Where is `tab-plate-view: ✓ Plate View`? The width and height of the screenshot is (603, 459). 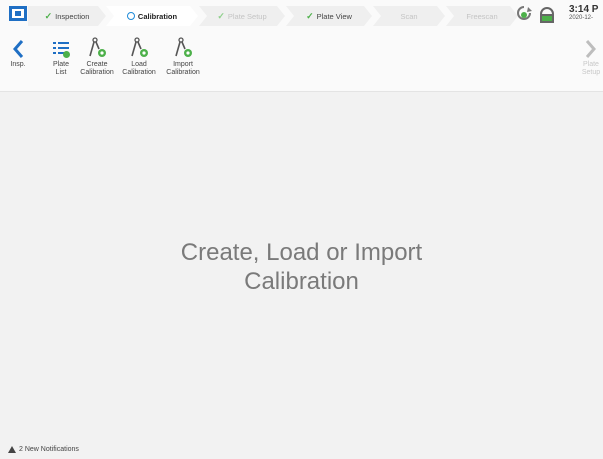
tab-plate-view: ✓ Plate View is located at coordinates (329, 16).